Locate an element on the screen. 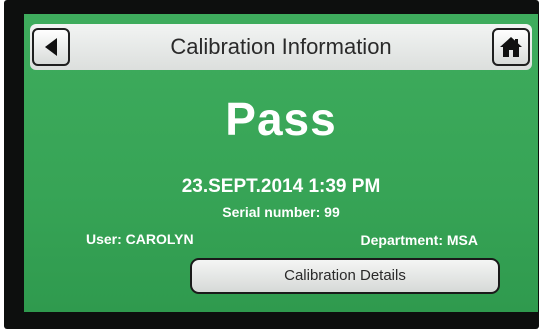 This screenshot has height=329, width=543. user-label: User: CAROLYN is located at coordinates (140, 239).